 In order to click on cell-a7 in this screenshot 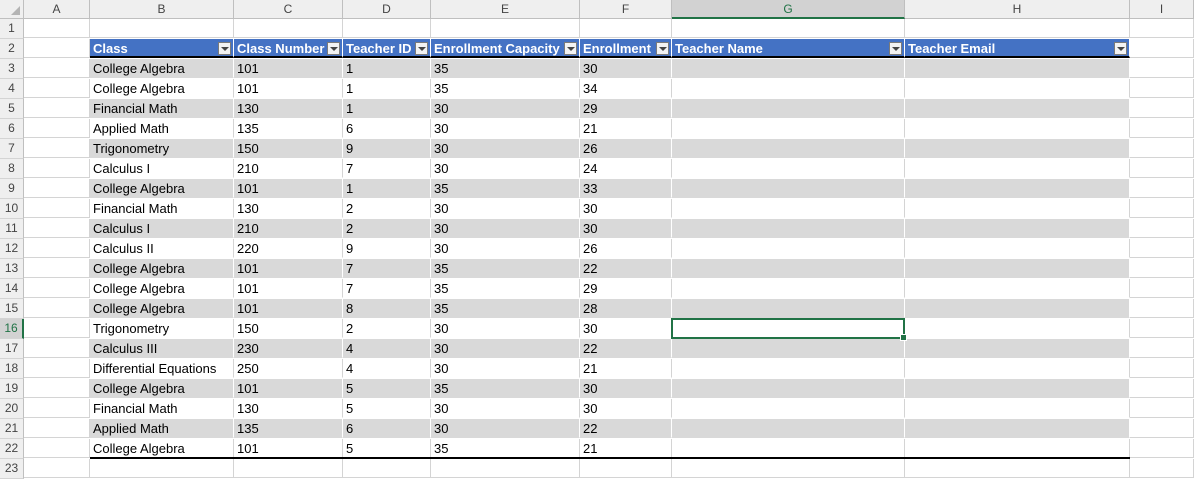, I will do `click(57, 148)`.